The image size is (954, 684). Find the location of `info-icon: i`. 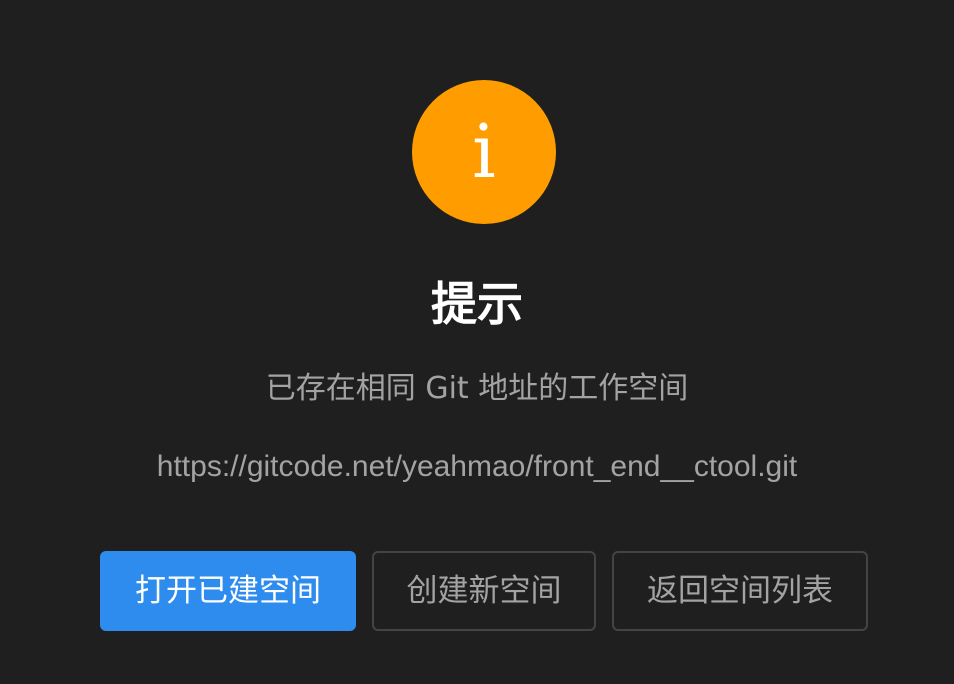

info-icon: i is located at coordinates (484, 152).